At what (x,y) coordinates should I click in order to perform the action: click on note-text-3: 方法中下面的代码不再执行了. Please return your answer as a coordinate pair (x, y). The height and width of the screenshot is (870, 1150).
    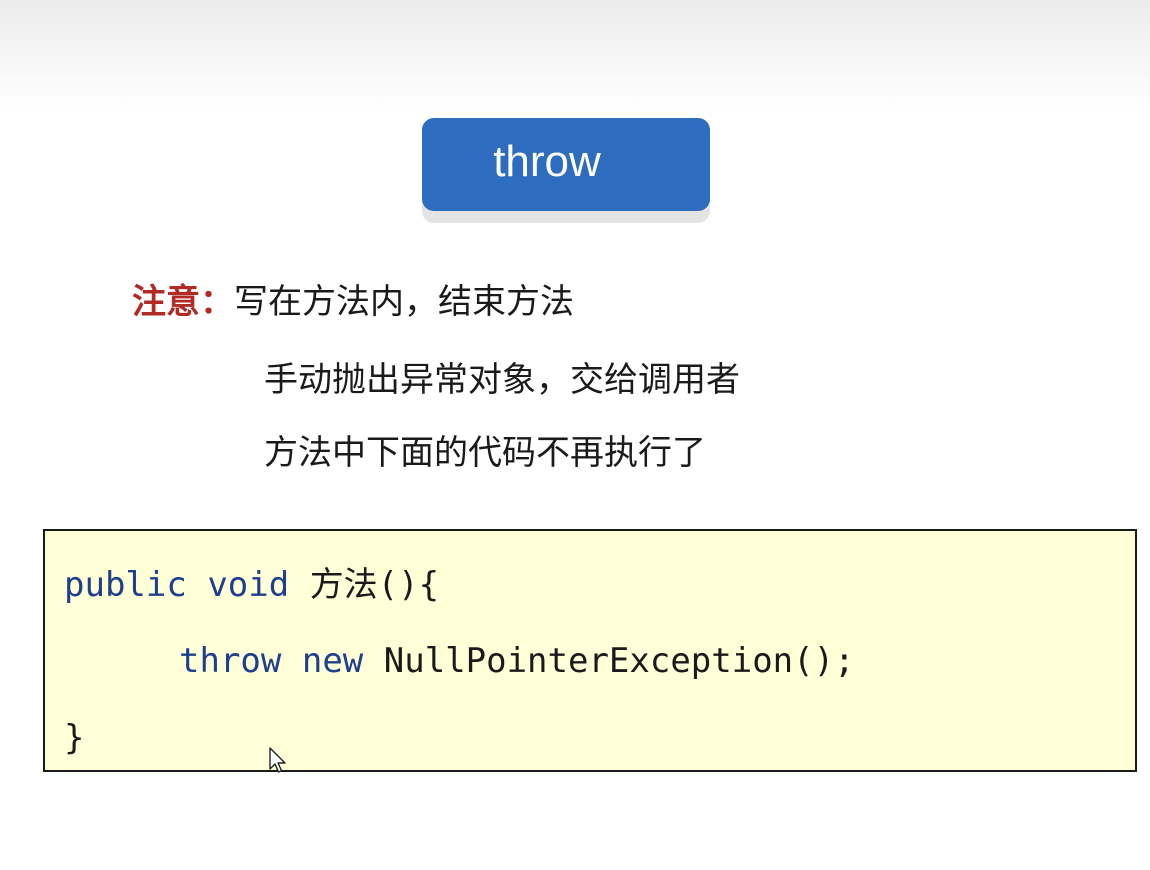
    Looking at the image, I should click on (485, 453).